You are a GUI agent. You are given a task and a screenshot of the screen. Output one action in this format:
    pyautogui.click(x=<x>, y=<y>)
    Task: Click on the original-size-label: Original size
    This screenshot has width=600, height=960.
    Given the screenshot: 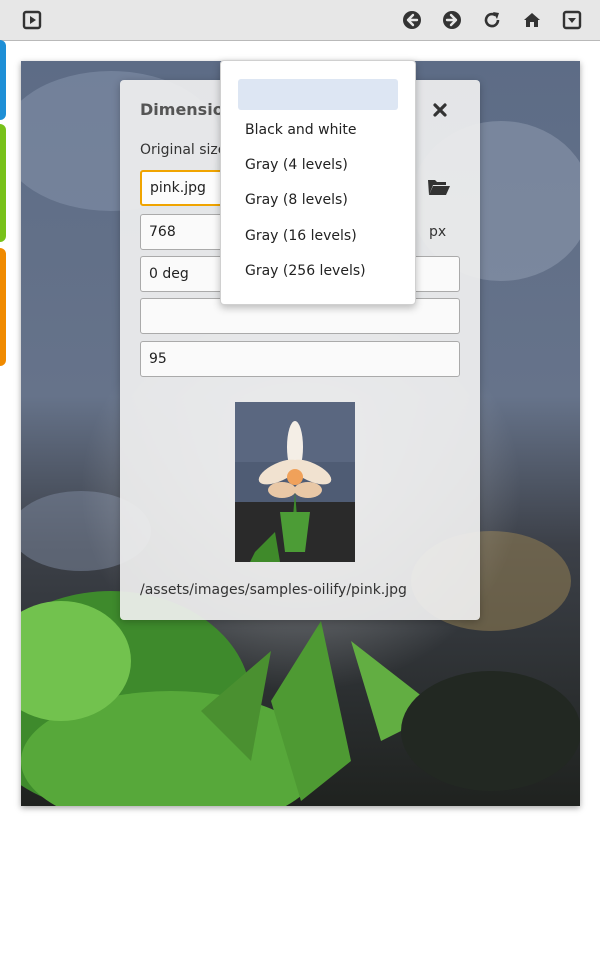 What is the action you would take?
    pyautogui.click(x=183, y=150)
    